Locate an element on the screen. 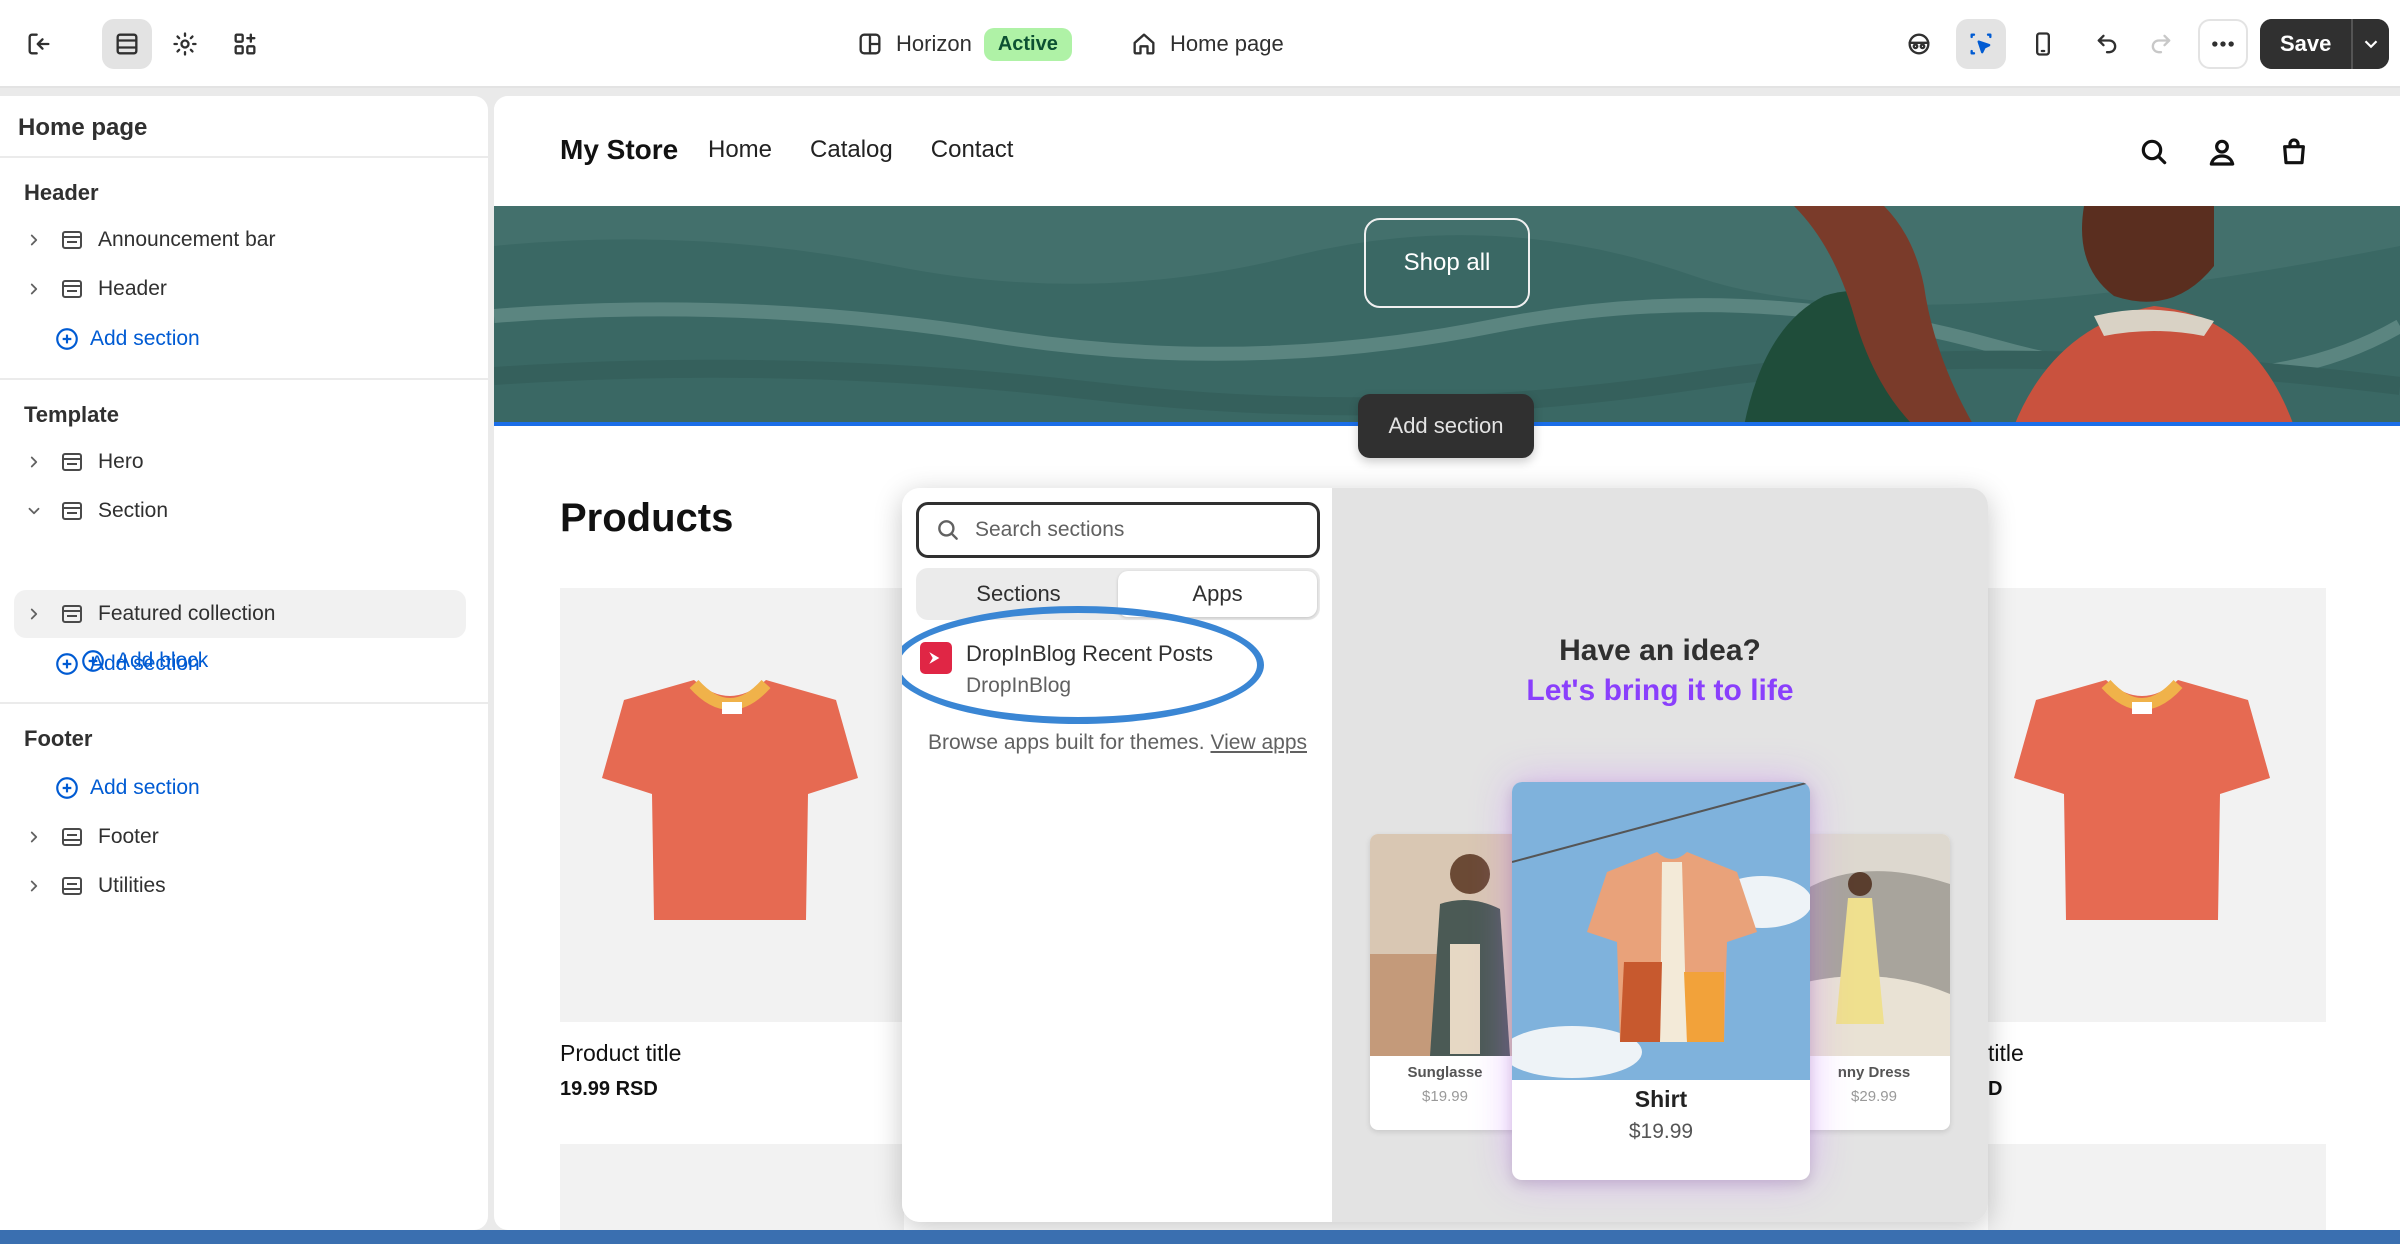 The image size is (2400, 1244). exit-button is located at coordinates (39, 44).